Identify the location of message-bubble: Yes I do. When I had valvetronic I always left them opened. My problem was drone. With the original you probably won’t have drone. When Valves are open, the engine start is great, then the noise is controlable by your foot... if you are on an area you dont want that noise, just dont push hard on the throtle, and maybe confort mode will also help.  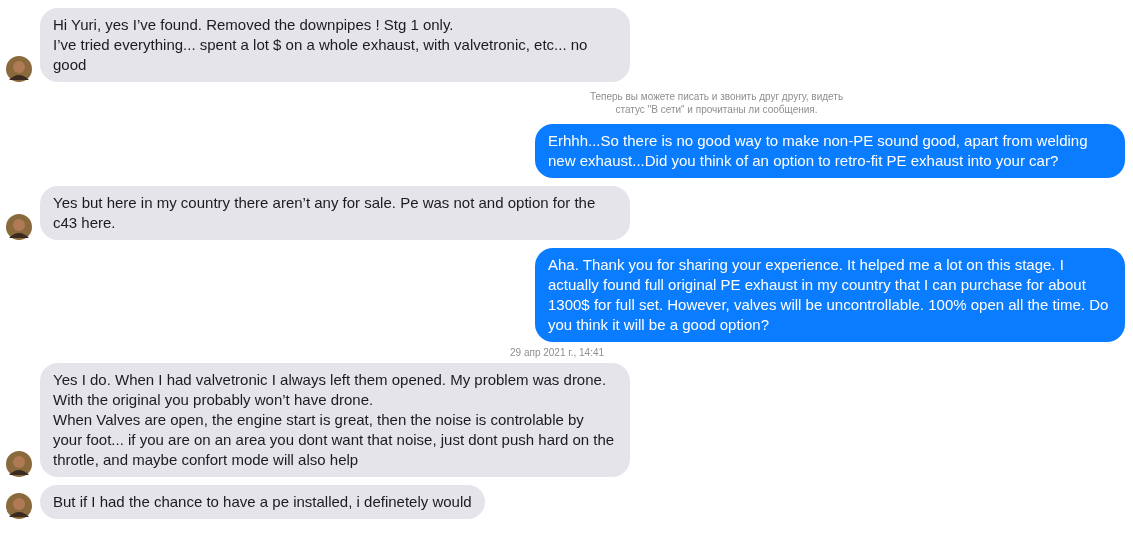
(335, 420).